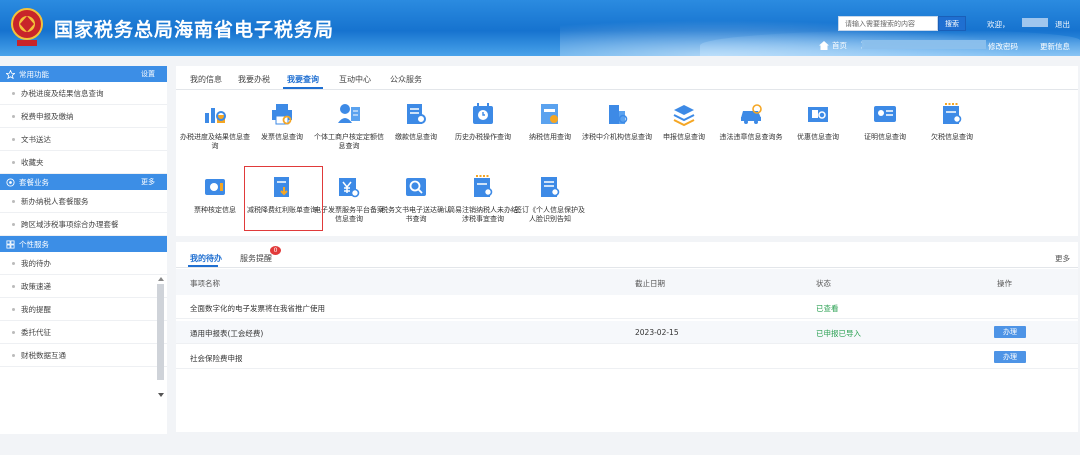  What do you see at coordinates (27, 27) in the screenshot?
I see `tax-emblem-icon` at bounding box center [27, 27].